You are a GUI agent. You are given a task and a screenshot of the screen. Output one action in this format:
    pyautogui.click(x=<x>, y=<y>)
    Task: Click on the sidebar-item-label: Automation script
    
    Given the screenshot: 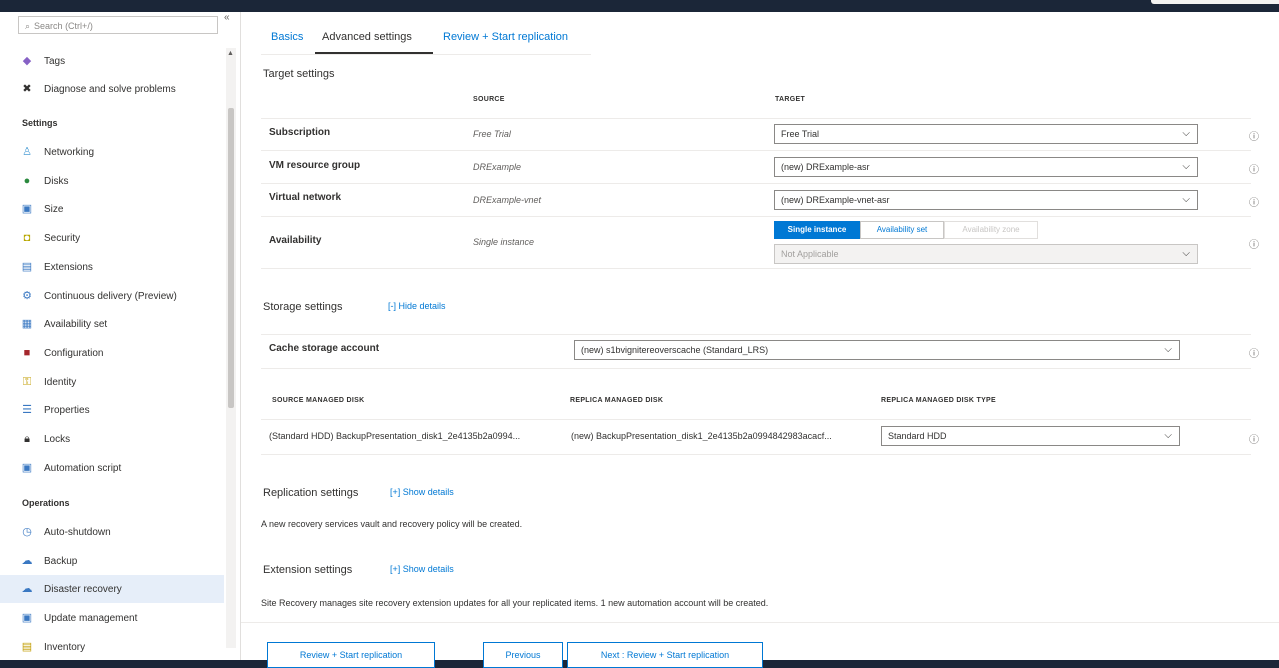 What is the action you would take?
    pyautogui.click(x=83, y=468)
    